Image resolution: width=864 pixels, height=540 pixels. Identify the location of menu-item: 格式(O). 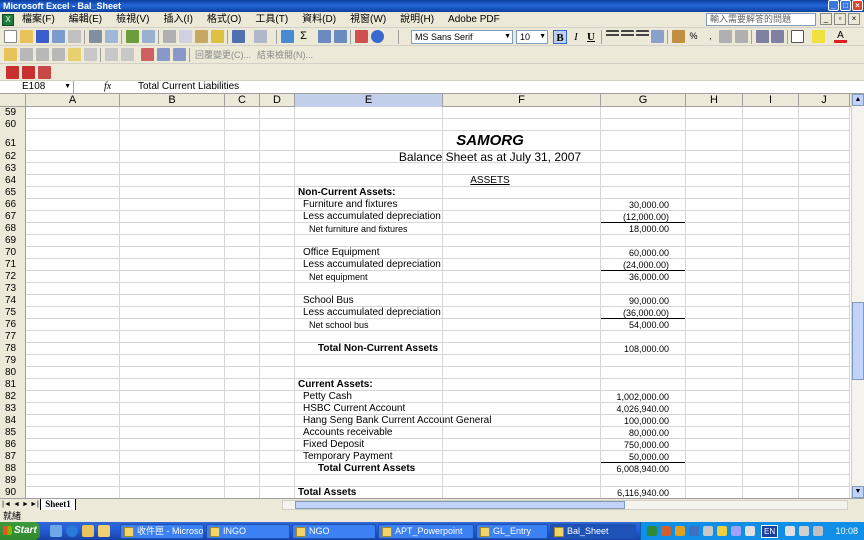
(224, 20).